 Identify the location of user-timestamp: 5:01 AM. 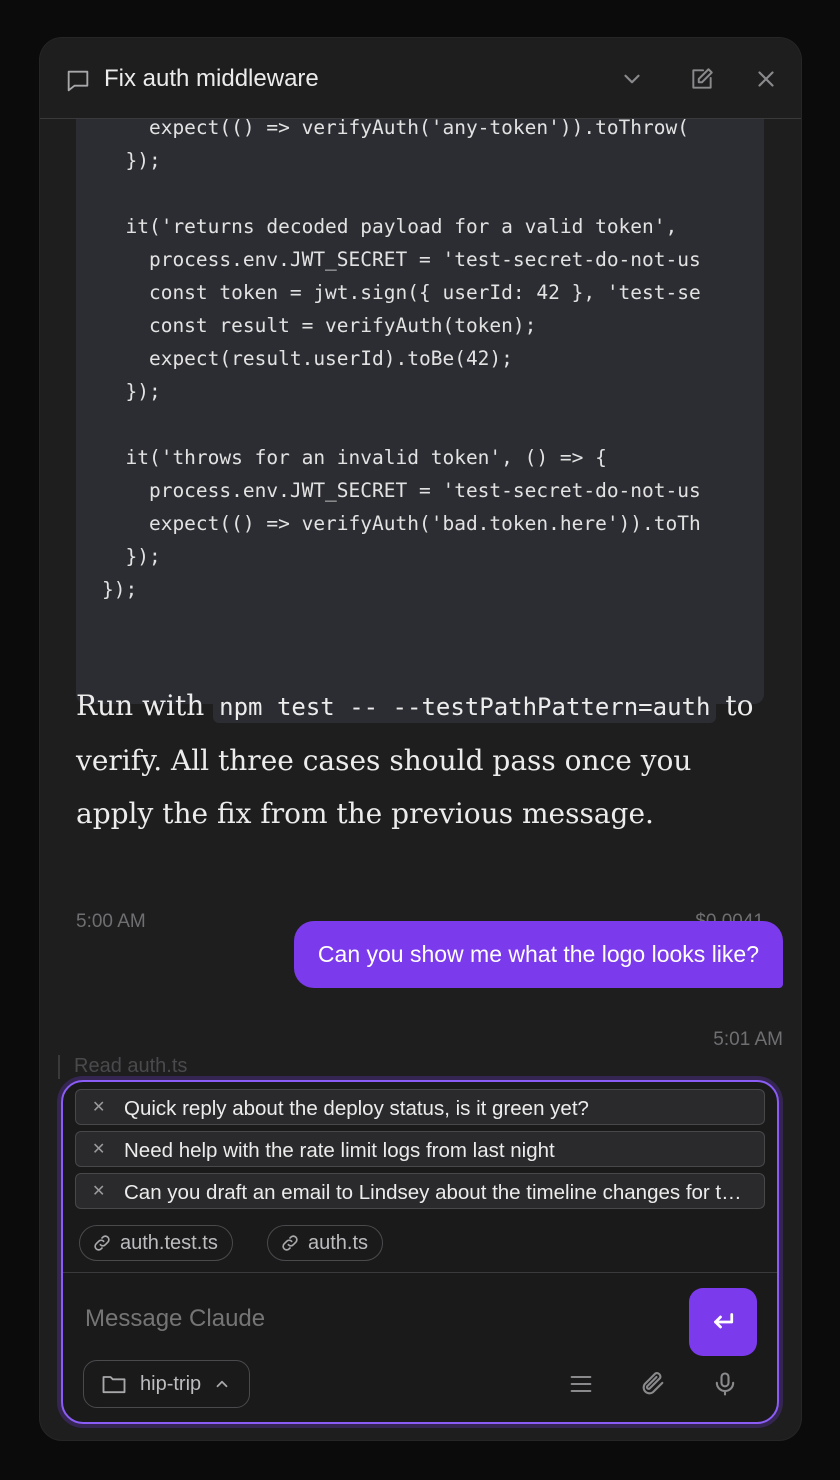
(748, 1039).